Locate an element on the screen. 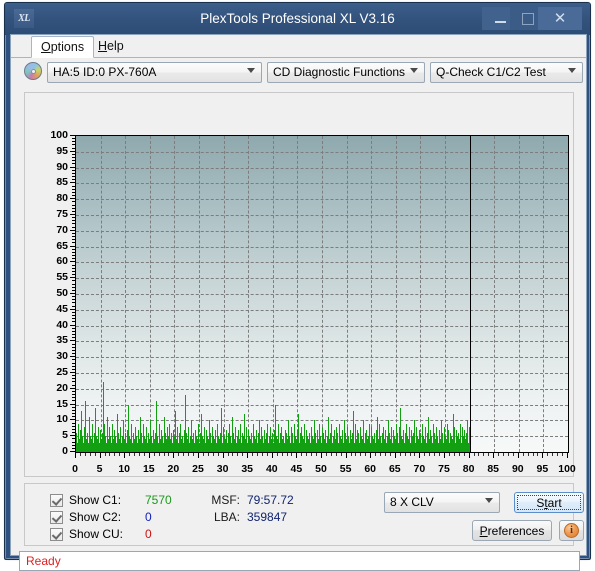  preferences-button-label: Preferences is located at coordinates (512, 530).